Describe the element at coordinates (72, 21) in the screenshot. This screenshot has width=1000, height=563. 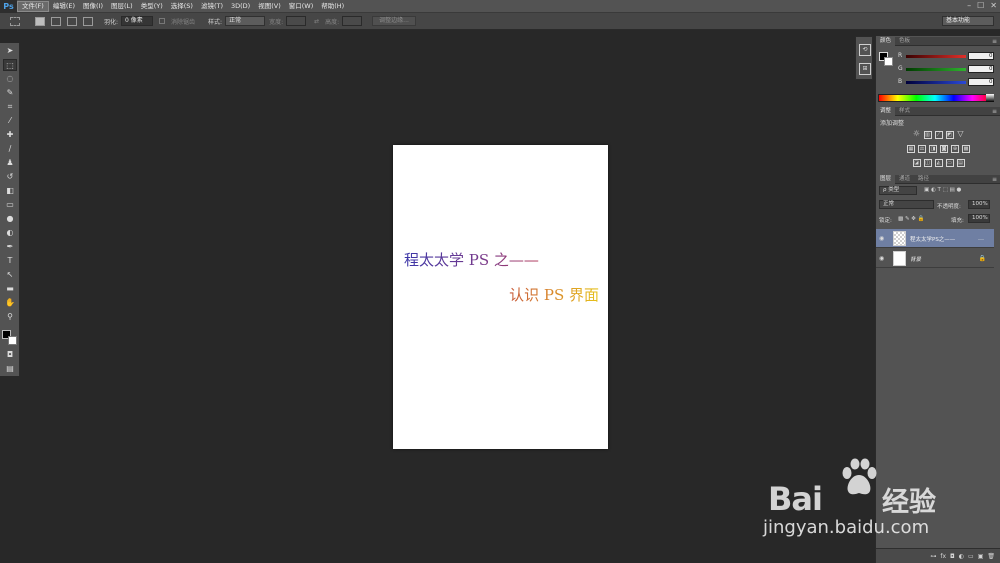
I see `subtract-selection-icon` at that location.